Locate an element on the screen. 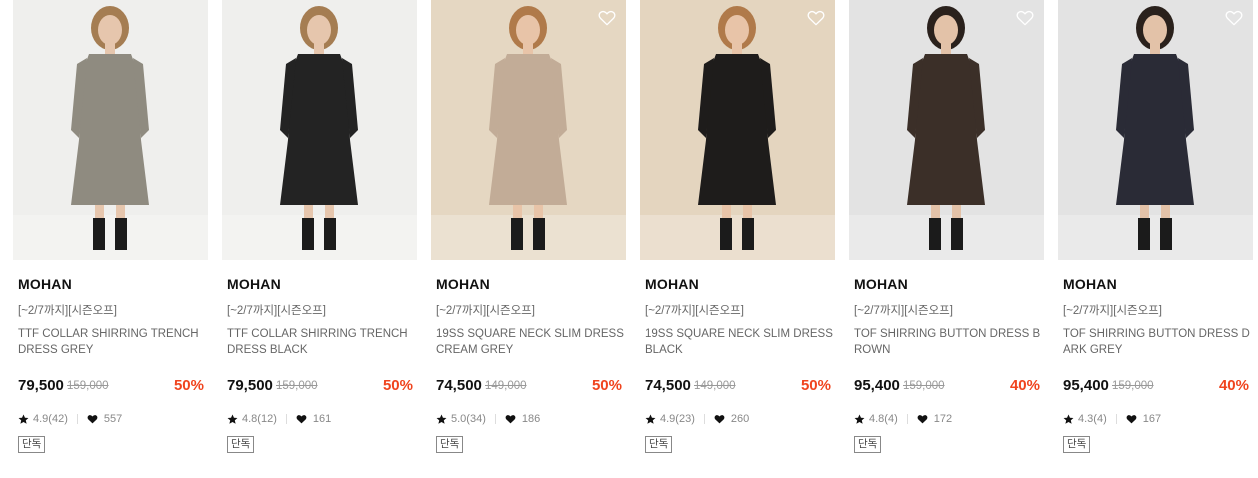 This screenshot has width=1258, height=478. like-count: 161 is located at coordinates (322, 419).